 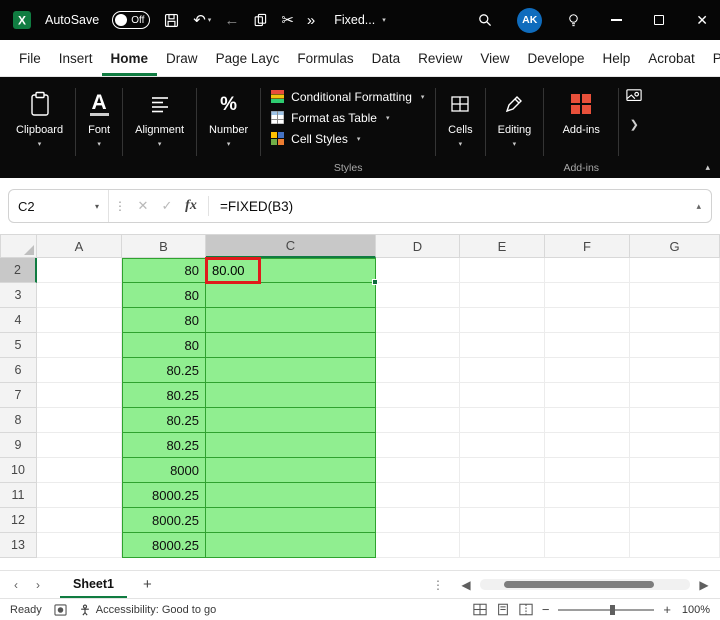 I want to click on cell-F4, so click(x=587, y=320).